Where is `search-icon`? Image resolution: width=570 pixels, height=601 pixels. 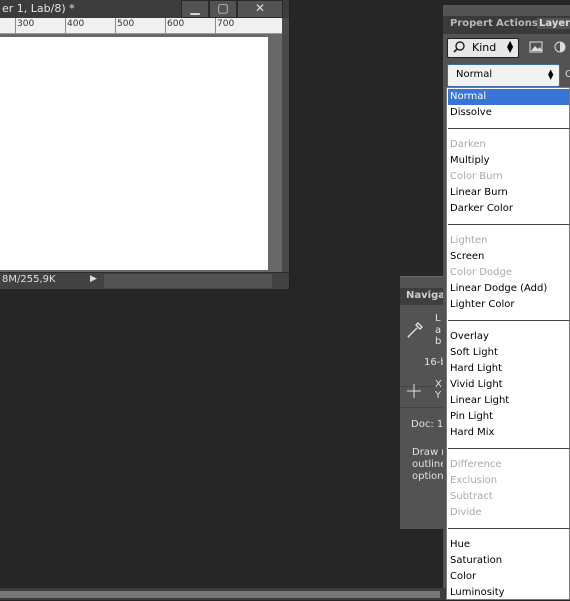
search-icon is located at coordinates (459, 48).